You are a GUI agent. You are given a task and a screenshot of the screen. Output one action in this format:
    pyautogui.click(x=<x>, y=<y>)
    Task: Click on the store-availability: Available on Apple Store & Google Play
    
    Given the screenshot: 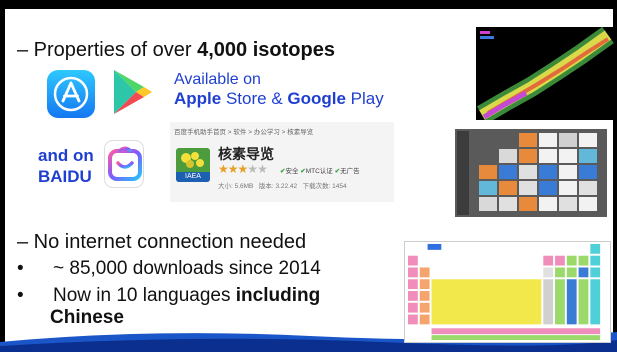 What is the action you would take?
    pyautogui.click(x=279, y=89)
    